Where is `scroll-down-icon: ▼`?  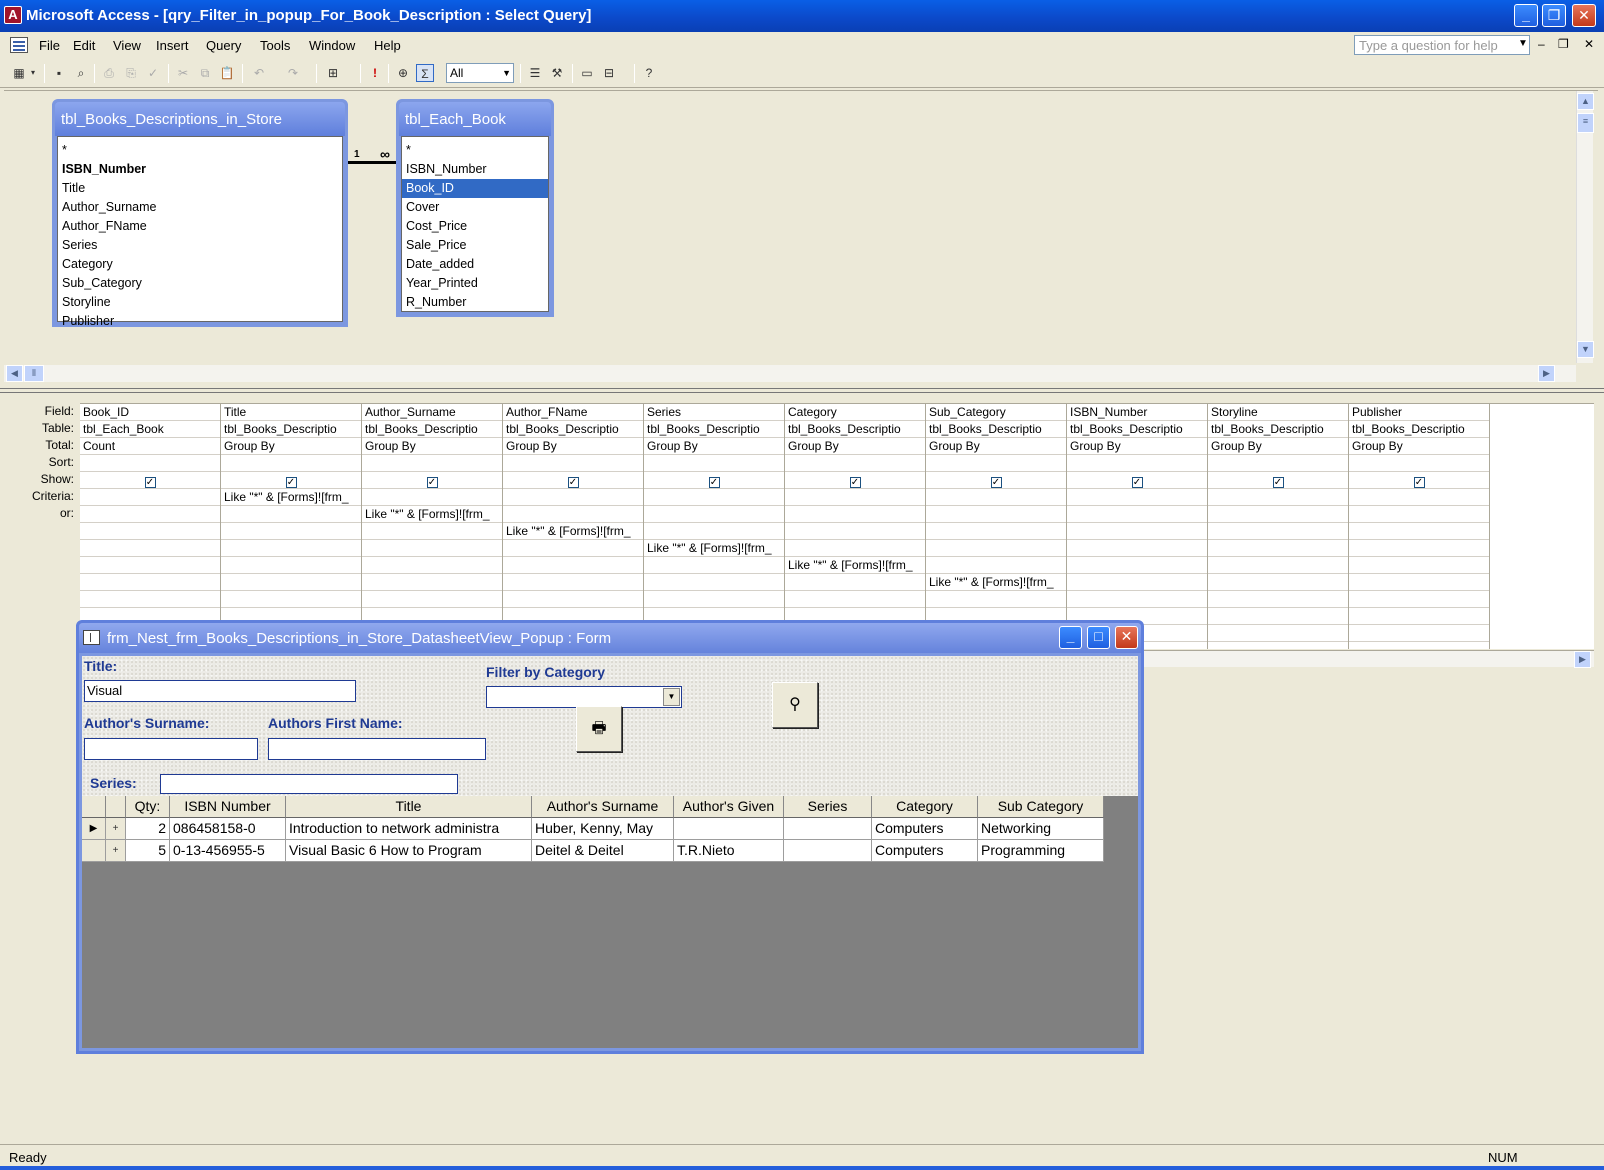
scroll-down-icon: ▼ is located at coordinates (1585, 349).